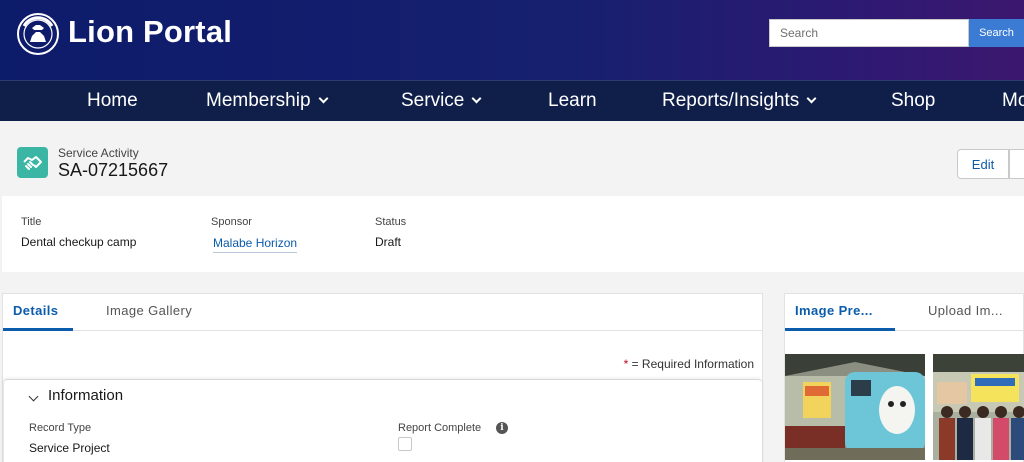 The height and width of the screenshot is (462, 1024). What do you see at coordinates (98, 153) in the screenshot?
I see `record-object-type: Service Activity` at bounding box center [98, 153].